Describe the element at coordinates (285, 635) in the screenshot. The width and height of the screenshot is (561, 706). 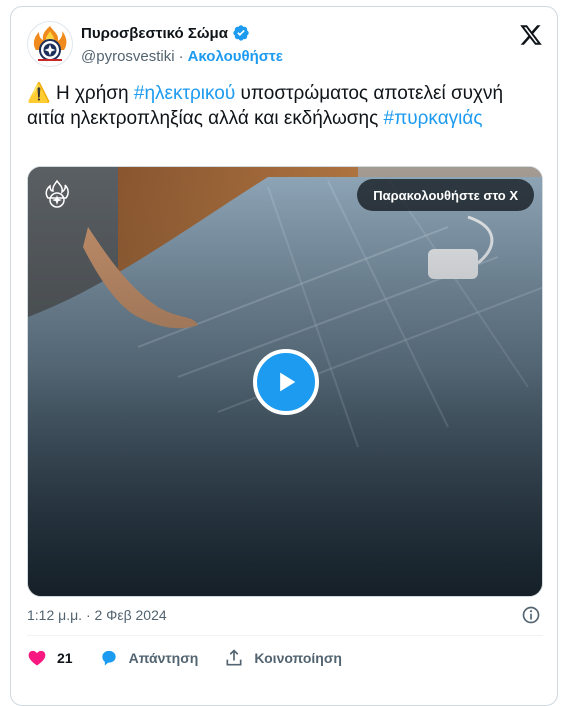
I see `divider` at that location.